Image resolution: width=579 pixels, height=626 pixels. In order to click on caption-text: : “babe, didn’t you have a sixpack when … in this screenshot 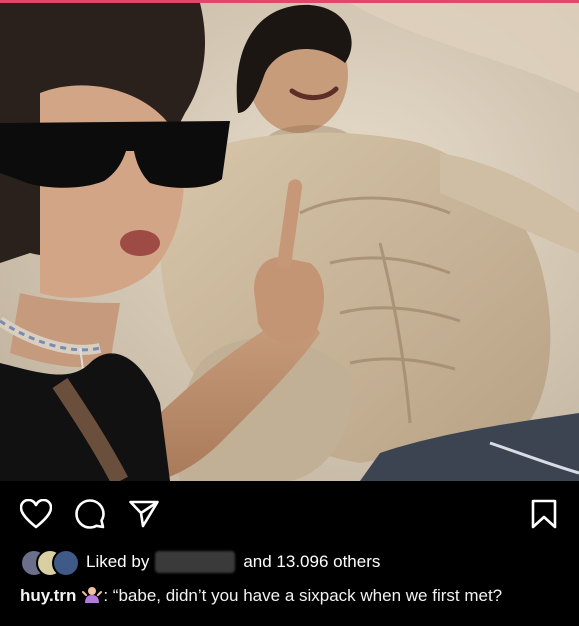, I will do `click(303, 595)`.